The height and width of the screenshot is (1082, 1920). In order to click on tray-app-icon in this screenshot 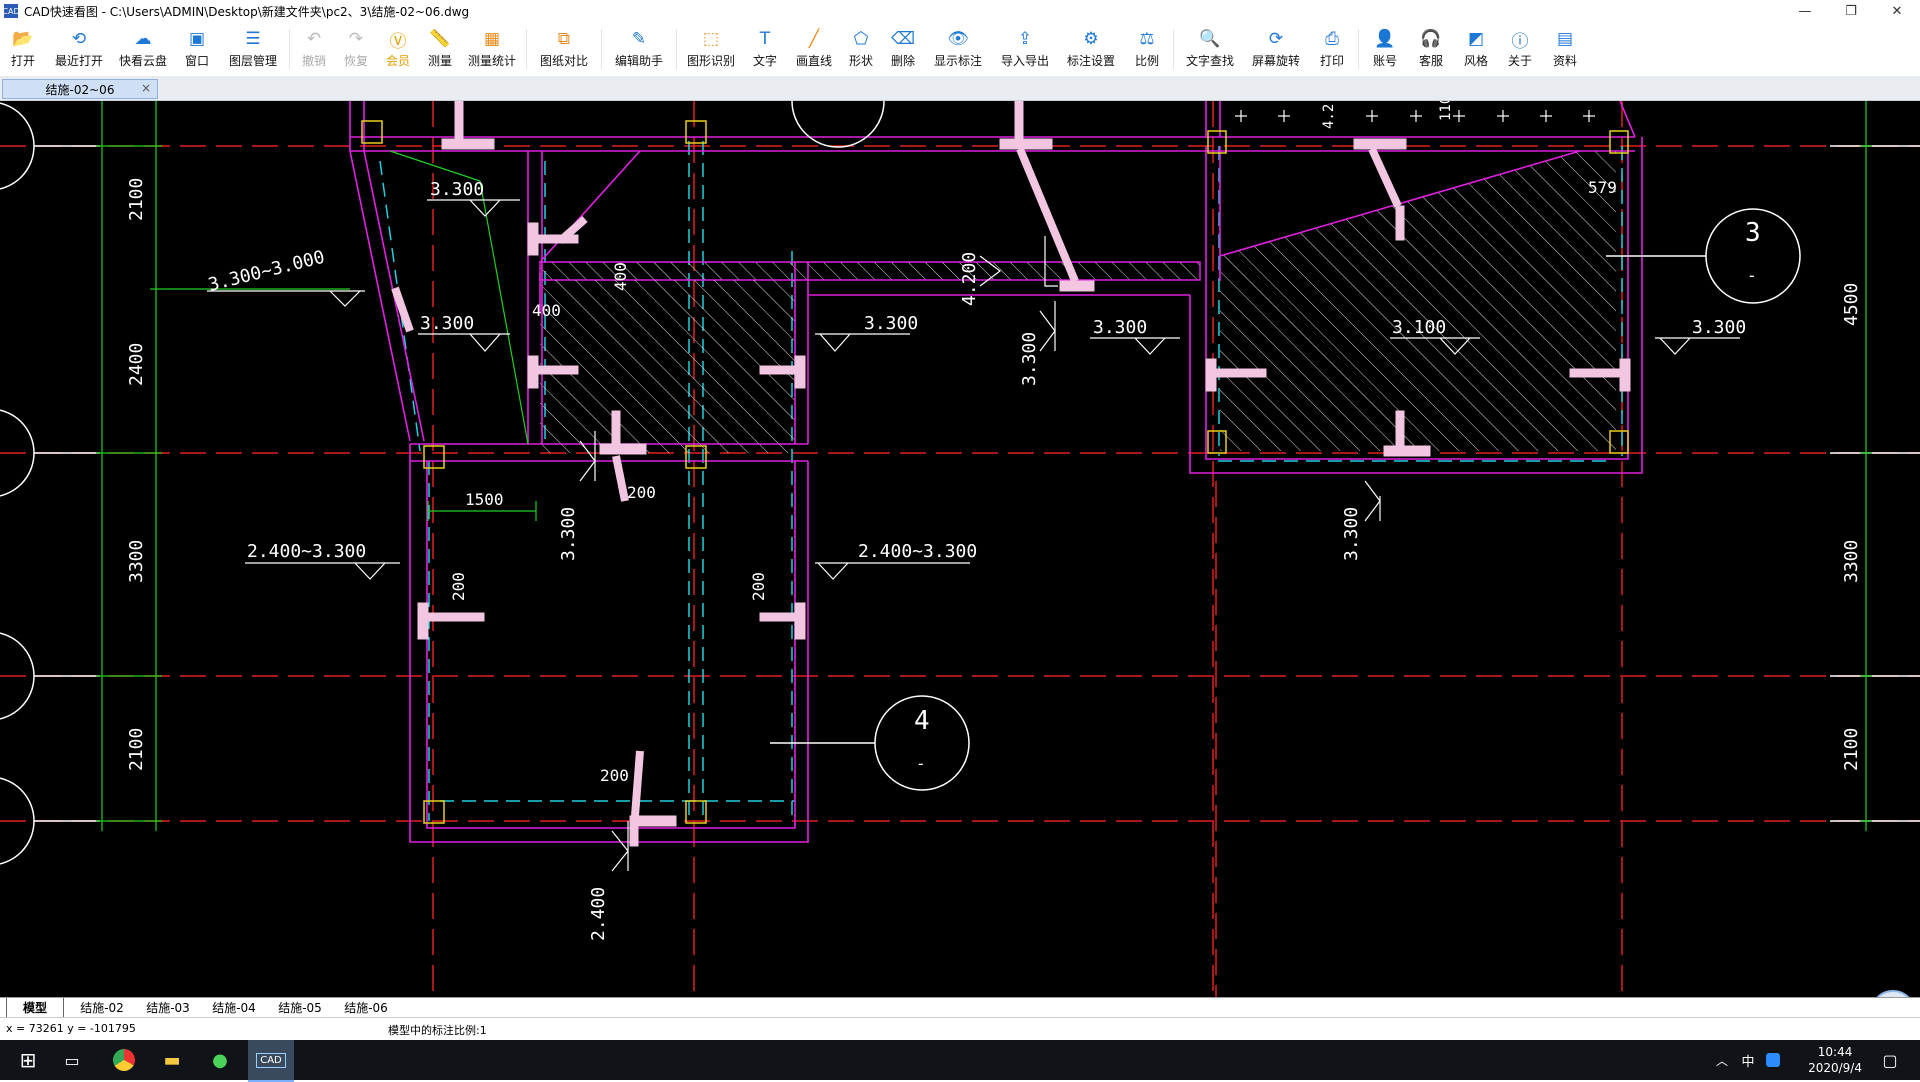, I will do `click(1773, 1060)`.